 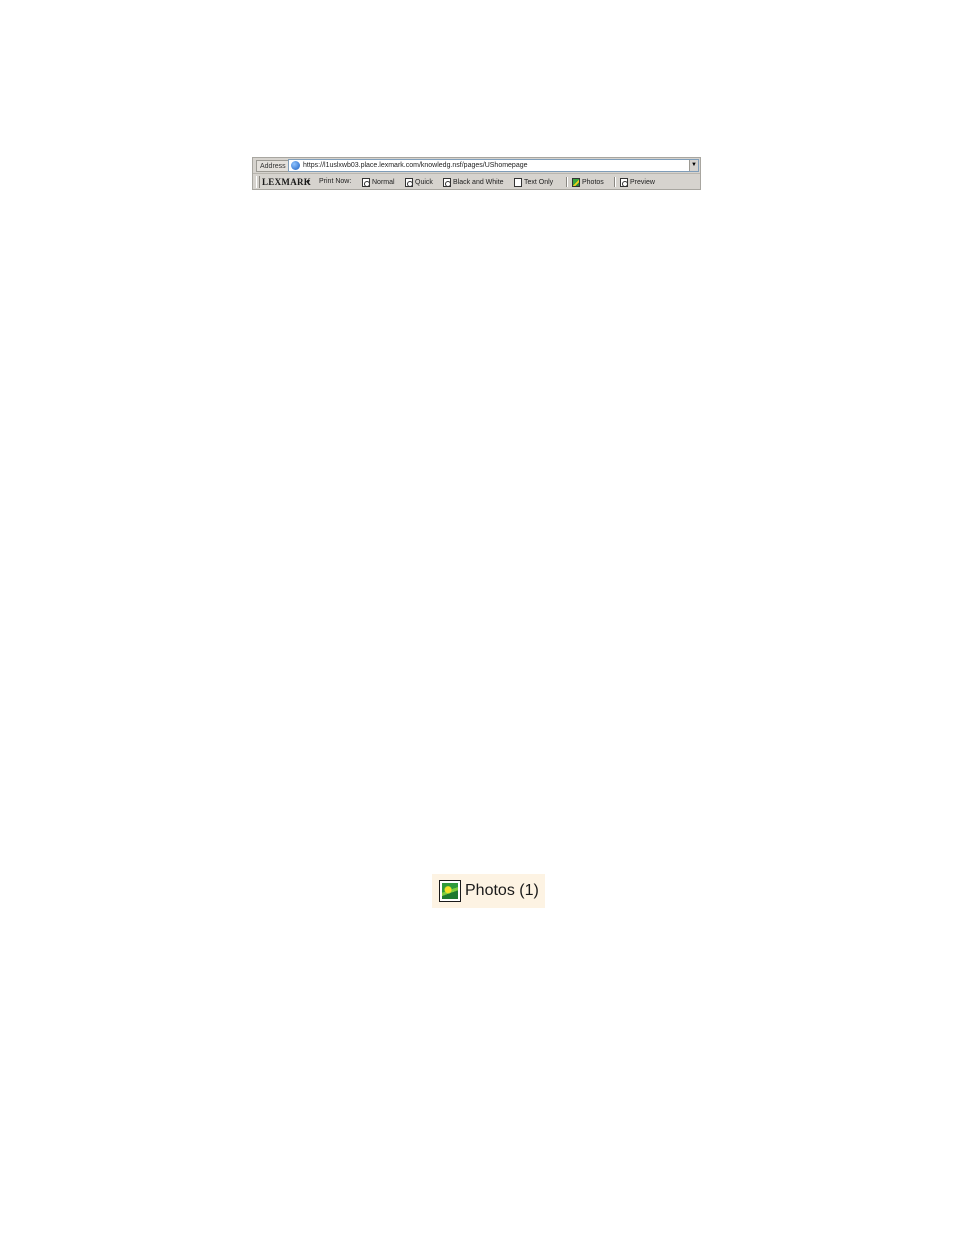 I want to click on quick-print-button: Quick, so click(x=419, y=182).